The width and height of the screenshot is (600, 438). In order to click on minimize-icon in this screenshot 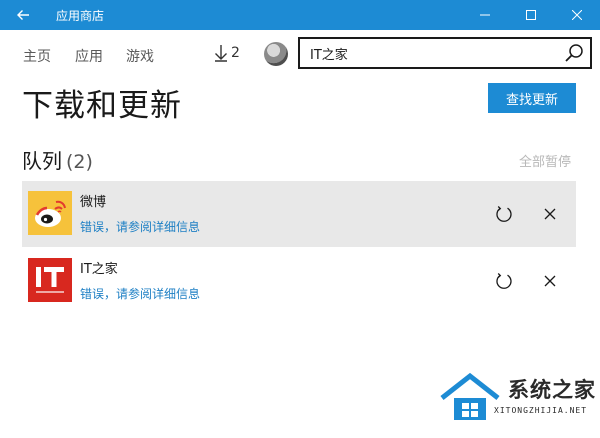, I will do `click(485, 15)`.